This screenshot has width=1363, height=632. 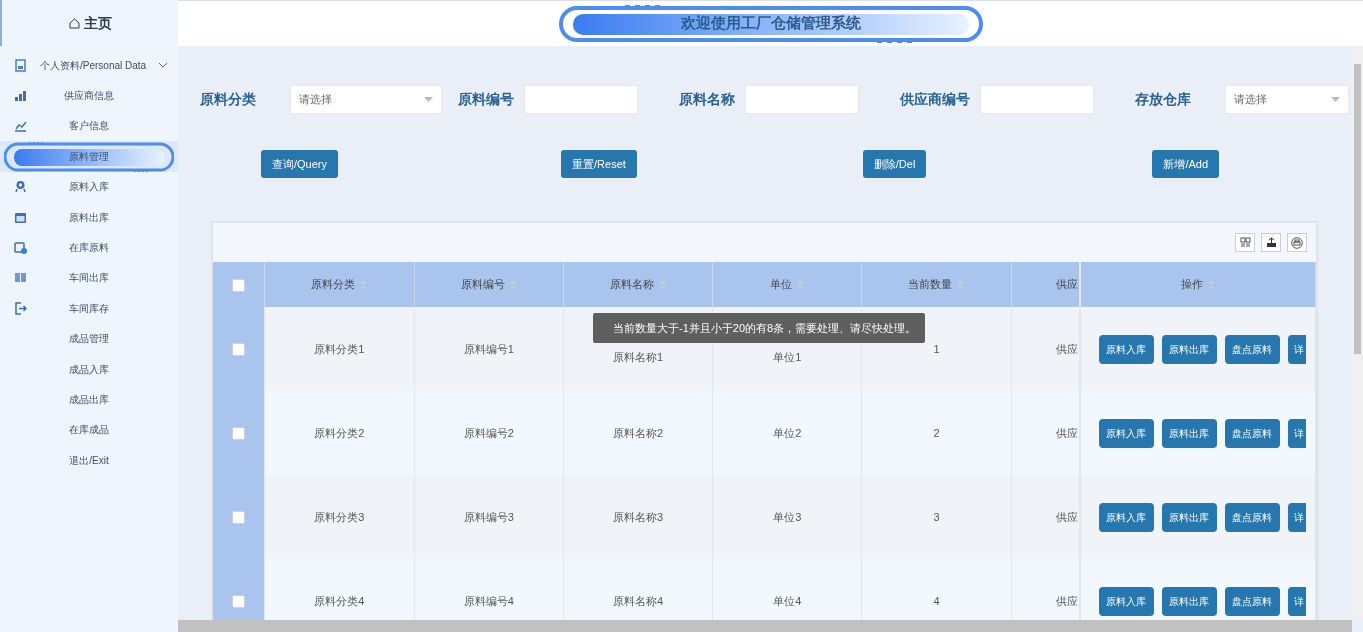 I want to click on column-header: 当前数量, so click(x=930, y=284).